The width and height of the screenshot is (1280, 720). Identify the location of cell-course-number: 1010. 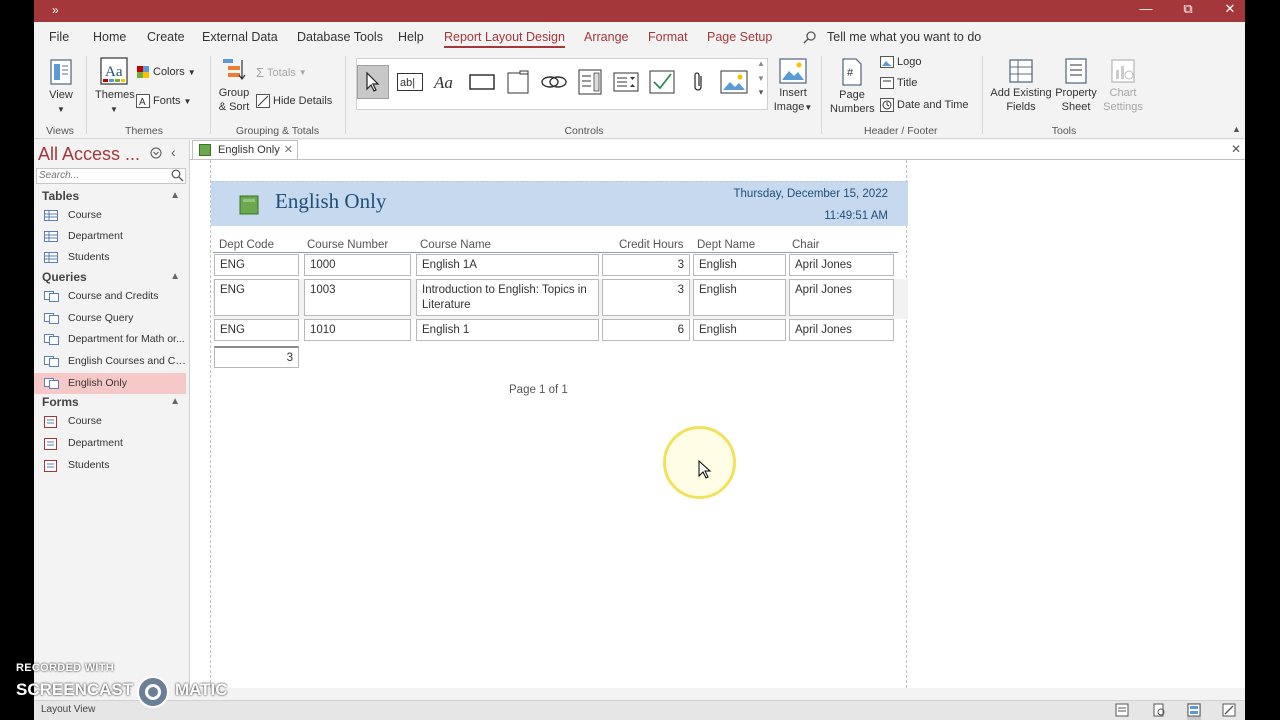
(357, 330).